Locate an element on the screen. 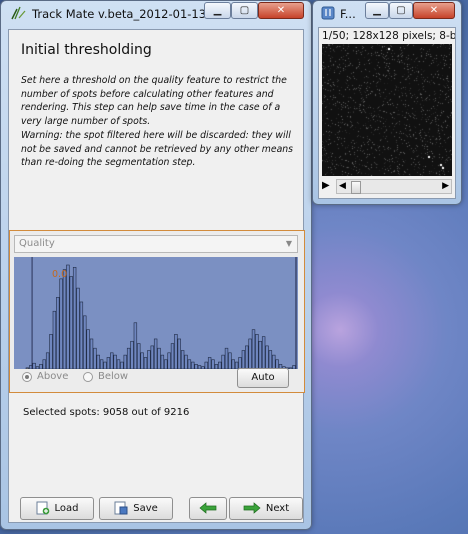 This screenshot has width=468, height=534. radio-above: Above is located at coordinates (45, 376).